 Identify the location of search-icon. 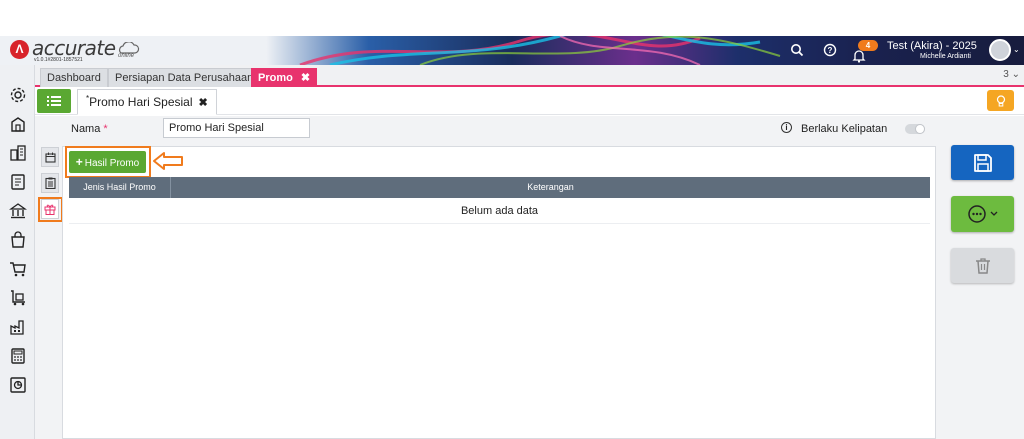
(797, 50).